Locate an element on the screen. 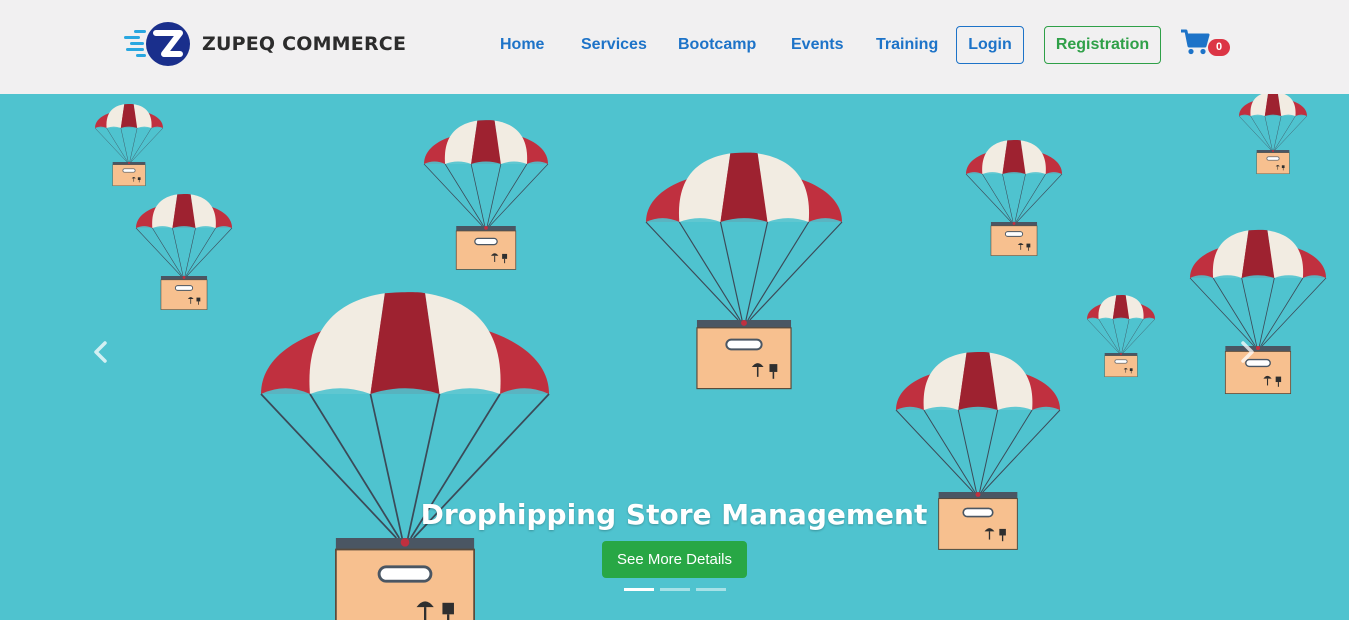 The image size is (1349, 620). chevron-right-icon is located at coordinates (1247, 352).